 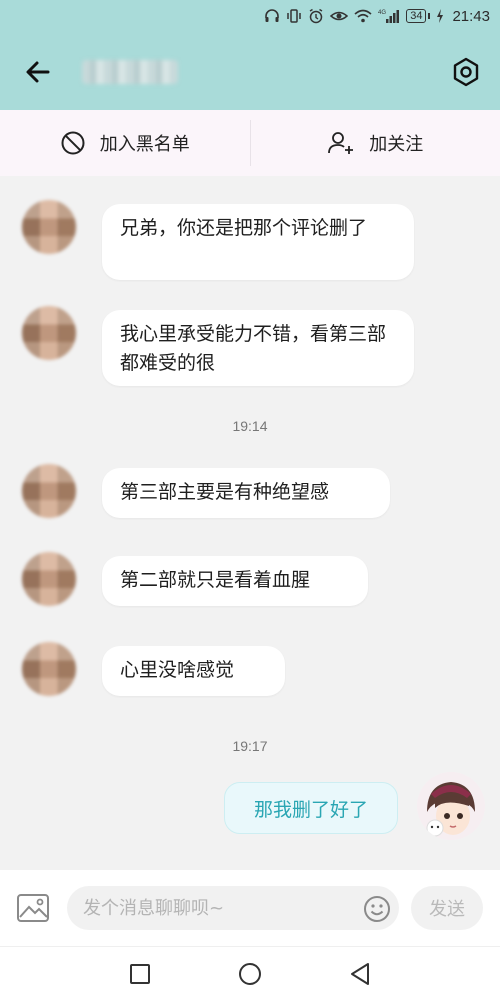 I want to click on battery-level: 34, so click(x=416, y=16).